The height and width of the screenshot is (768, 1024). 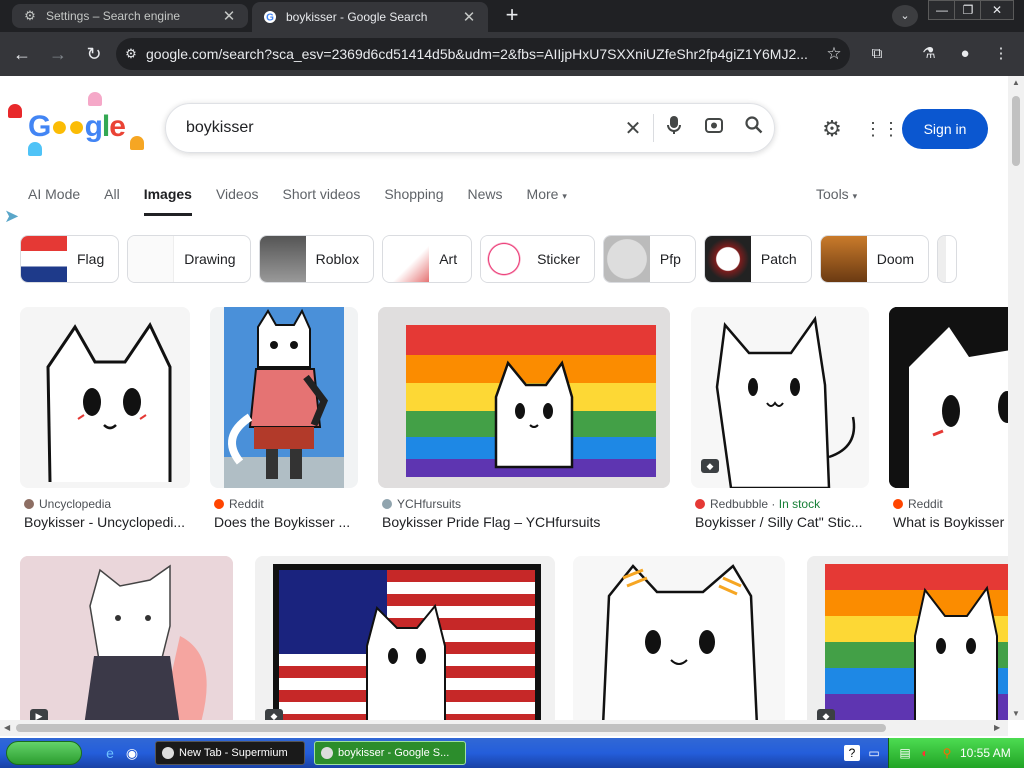 I want to click on result-source: Uncyclopedia, so click(x=67, y=504).